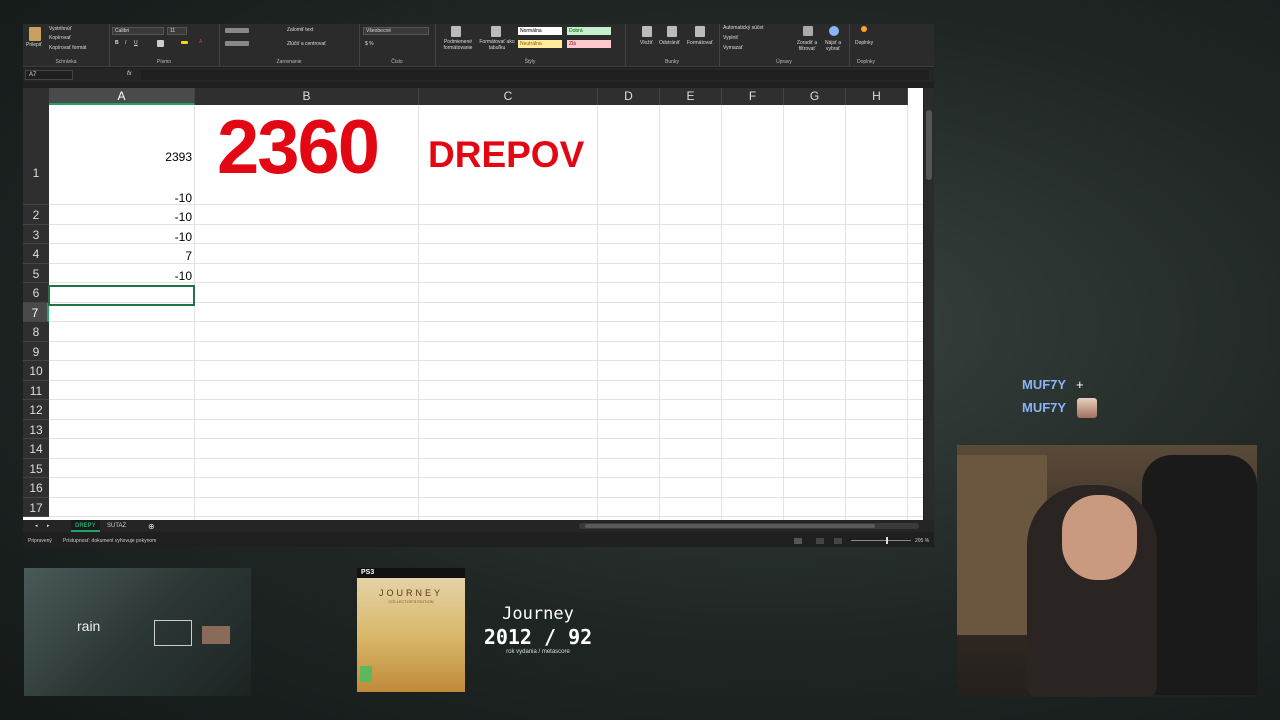 The image size is (1280, 720). I want to click on conditional-formatting-button: Podmienené formátovanie, so click(458, 45).